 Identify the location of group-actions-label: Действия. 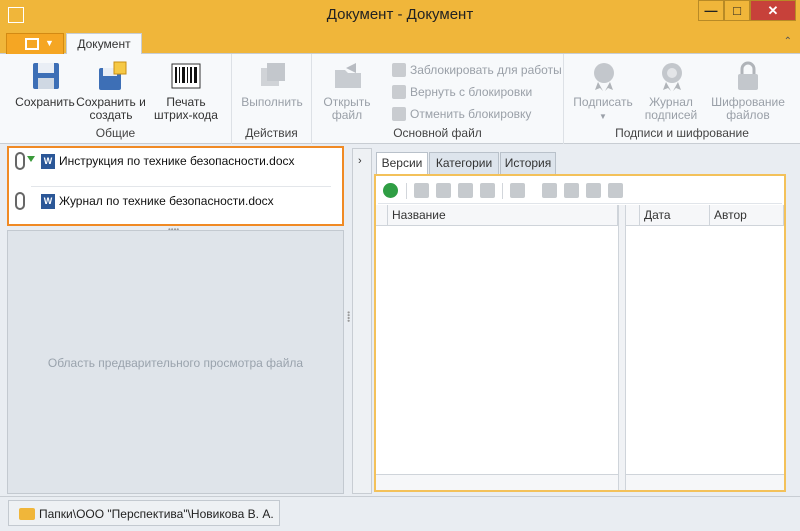
(271, 133).